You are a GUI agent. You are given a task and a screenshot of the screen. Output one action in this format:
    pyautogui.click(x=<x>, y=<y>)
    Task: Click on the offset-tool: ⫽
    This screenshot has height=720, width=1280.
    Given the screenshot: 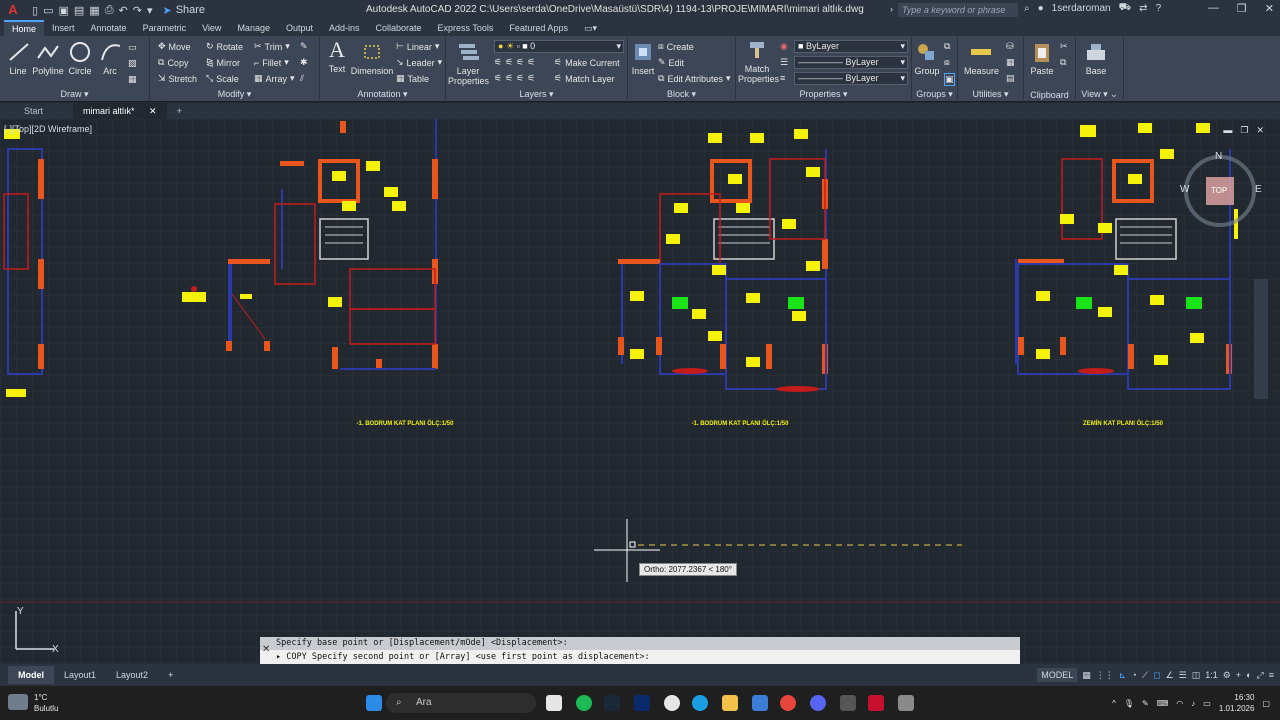 What is the action you would take?
    pyautogui.click(x=302, y=78)
    